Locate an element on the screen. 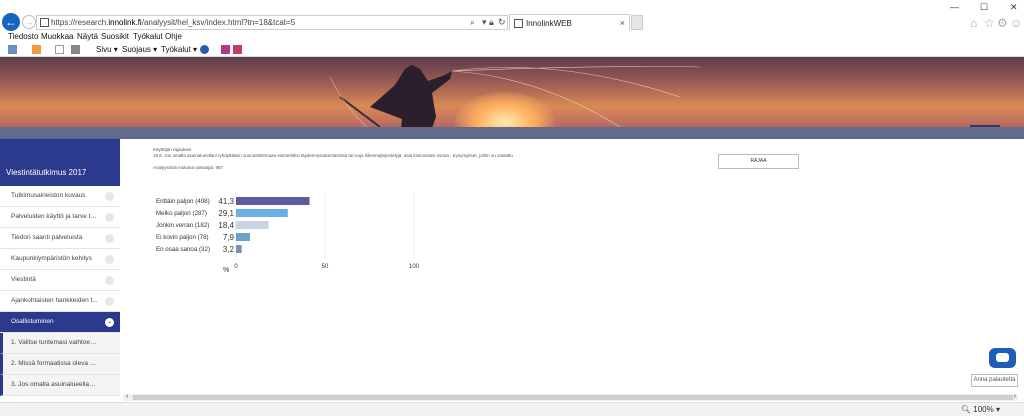 This screenshot has height=416, width=1024. url-prefix: https://research. is located at coordinates (80, 22).